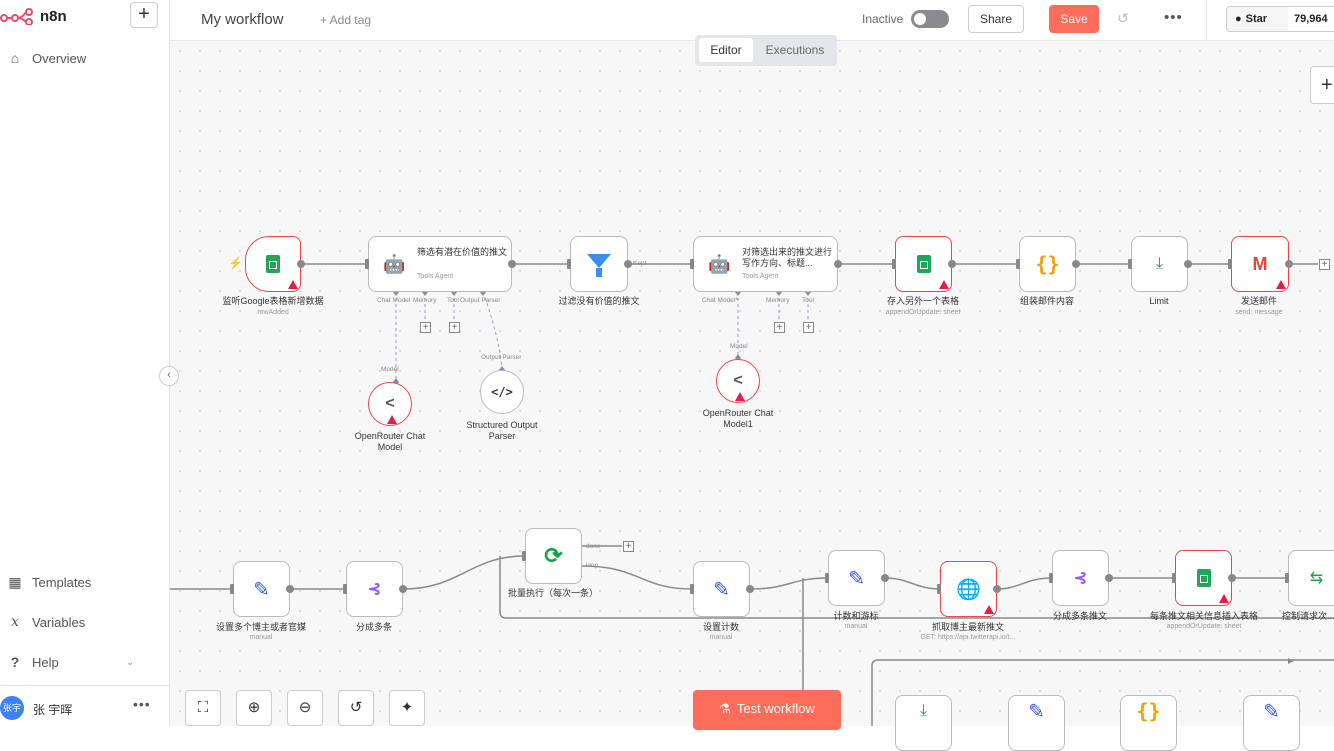 Image resolution: width=1334 pixels, height=751 pixels. I want to click on zoom-in-button: ⊕, so click(254, 708).